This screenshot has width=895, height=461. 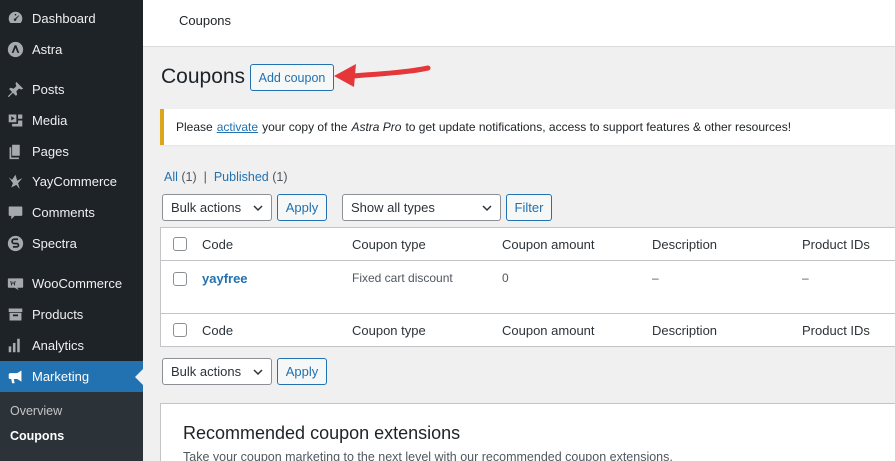 What do you see at coordinates (382, 75) in the screenshot?
I see `annotation-arrow-icon` at bounding box center [382, 75].